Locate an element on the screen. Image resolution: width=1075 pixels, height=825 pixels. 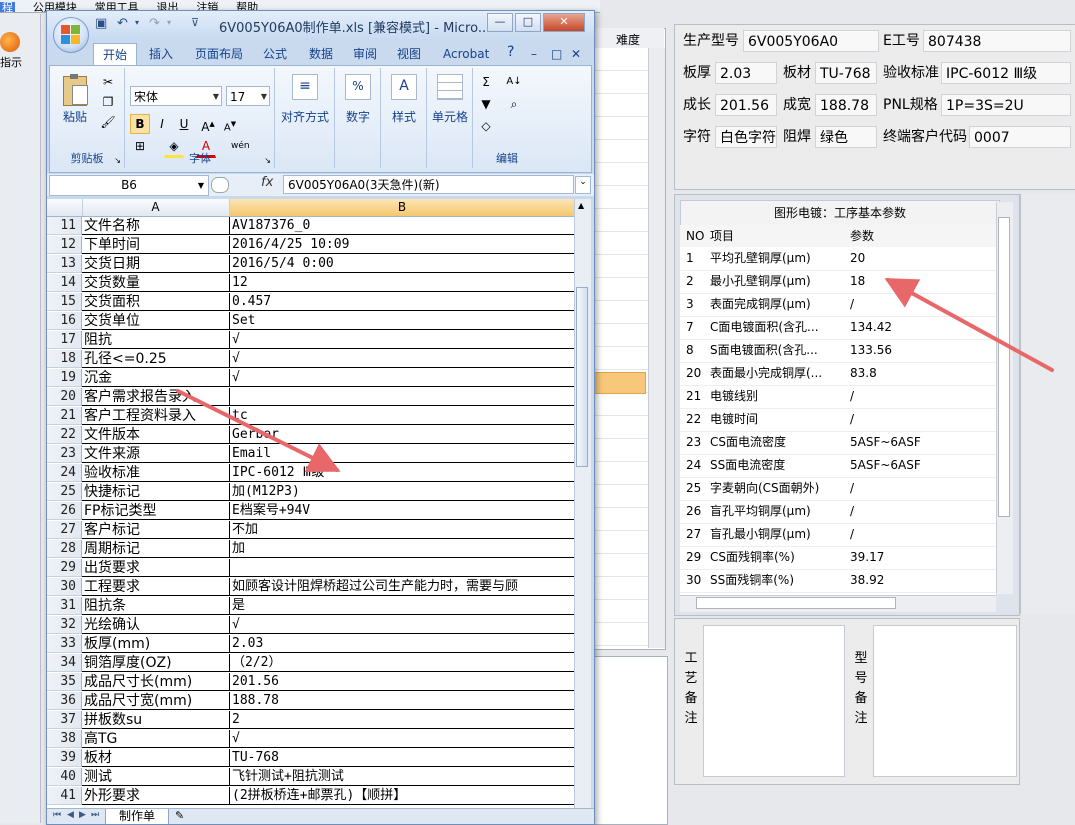
cell-a: 阻抗 is located at coordinates (156, 340).